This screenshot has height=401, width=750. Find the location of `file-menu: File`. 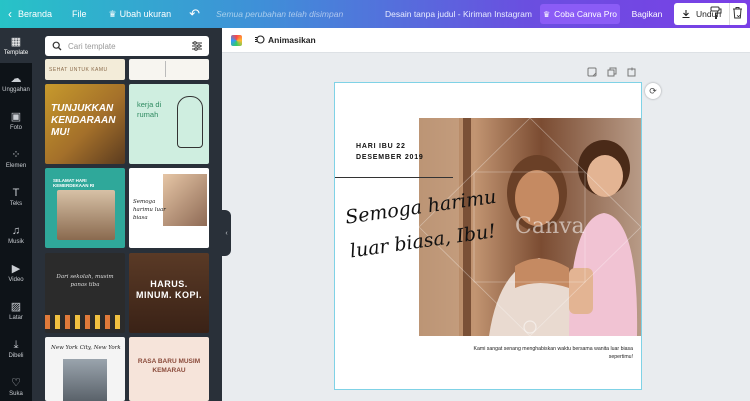

file-menu: File is located at coordinates (79, 14).